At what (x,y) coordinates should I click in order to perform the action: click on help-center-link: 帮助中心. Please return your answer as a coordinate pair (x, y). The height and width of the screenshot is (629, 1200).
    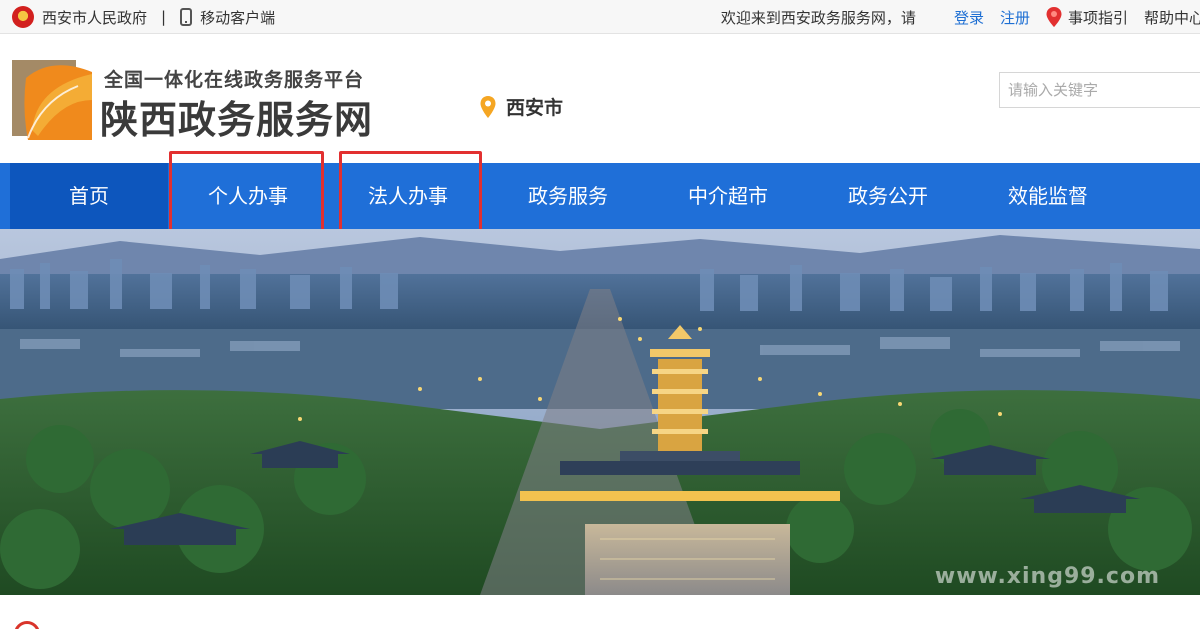
    Looking at the image, I should click on (1172, 17).